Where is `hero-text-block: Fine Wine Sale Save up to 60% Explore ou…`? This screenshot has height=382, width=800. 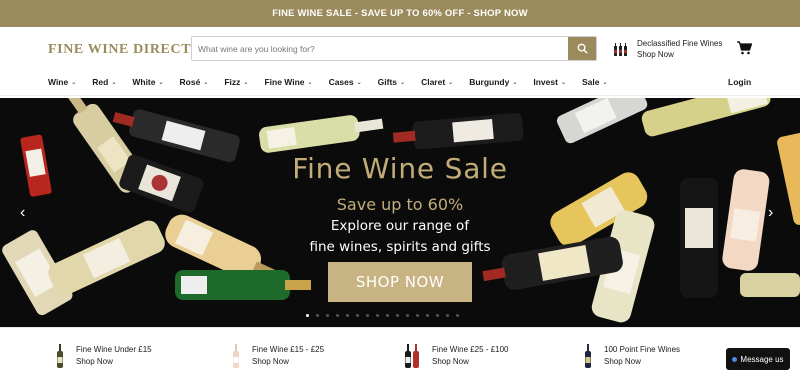
hero-text-block: Fine Wine Sale Save up to 60% Explore ou… is located at coordinates (400, 204).